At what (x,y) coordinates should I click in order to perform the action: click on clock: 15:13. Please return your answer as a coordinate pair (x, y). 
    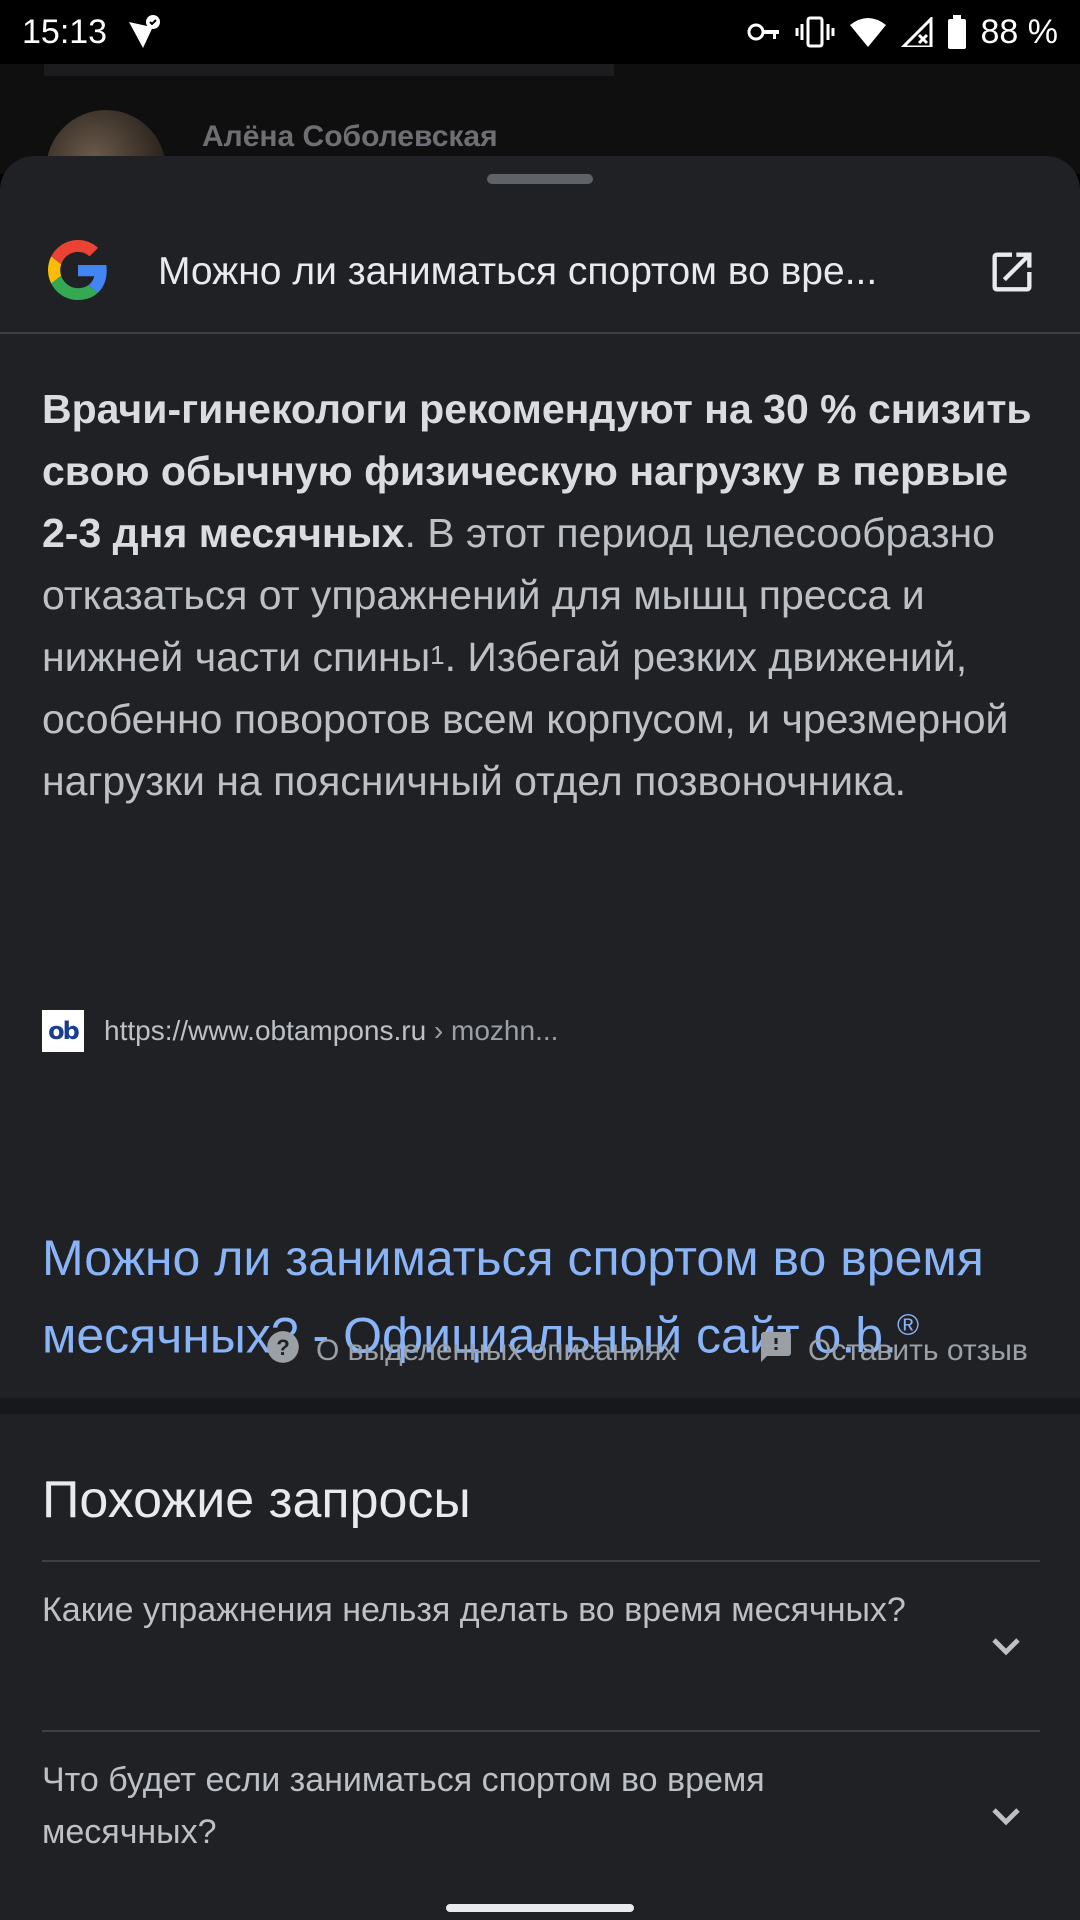
    Looking at the image, I should click on (65, 31).